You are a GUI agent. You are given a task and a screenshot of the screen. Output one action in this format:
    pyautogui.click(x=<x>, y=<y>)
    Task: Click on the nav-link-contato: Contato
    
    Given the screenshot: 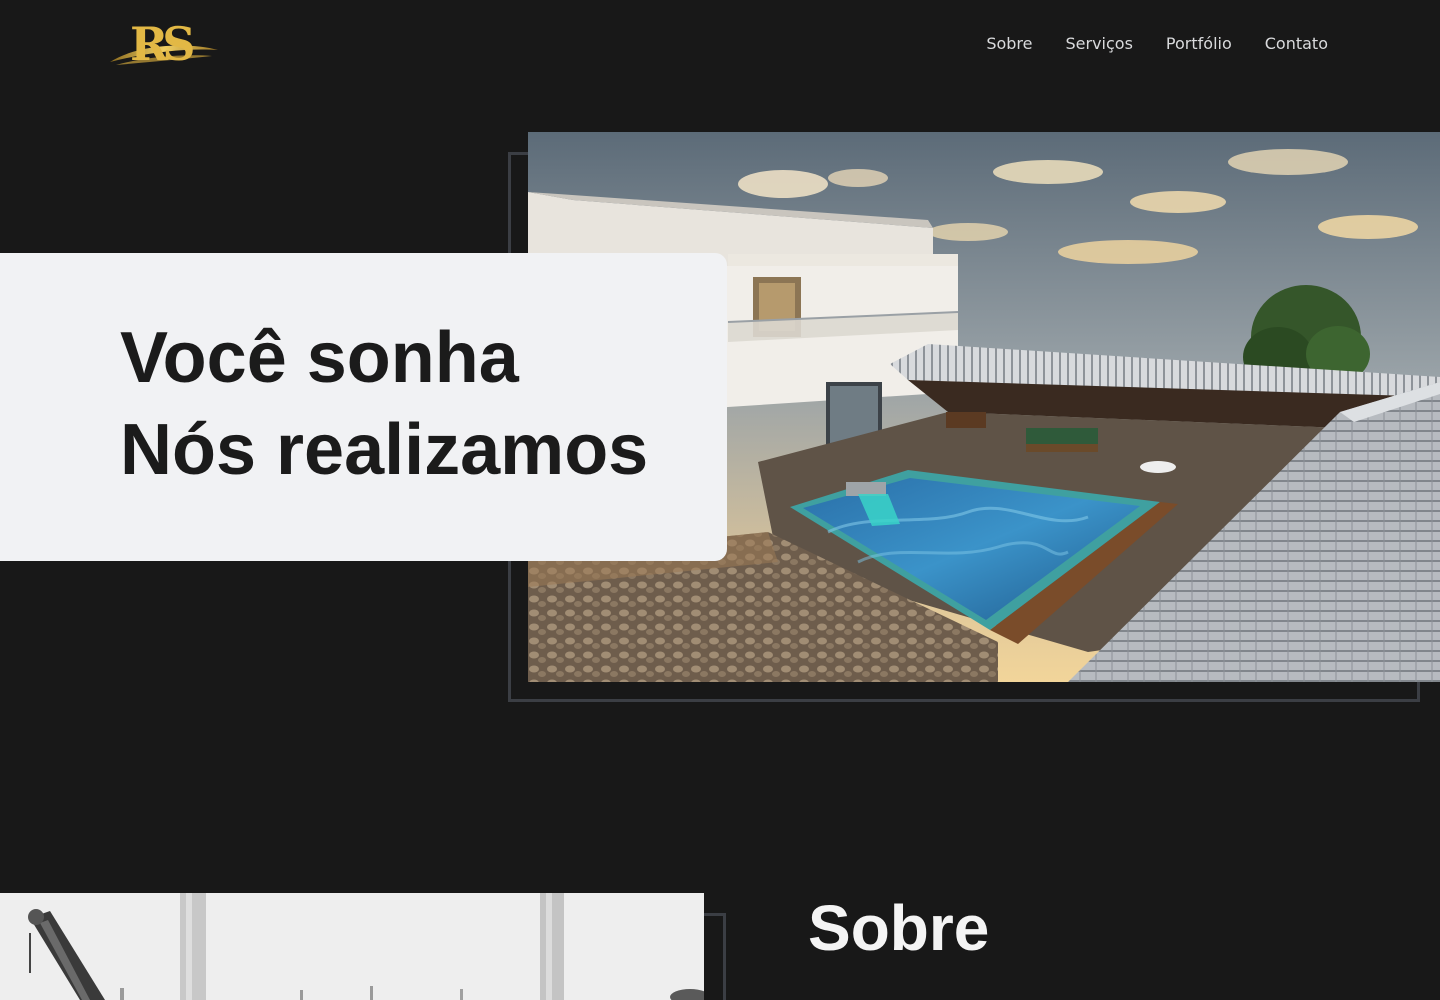 What is the action you would take?
    pyautogui.click(x=1296, y=44)
    